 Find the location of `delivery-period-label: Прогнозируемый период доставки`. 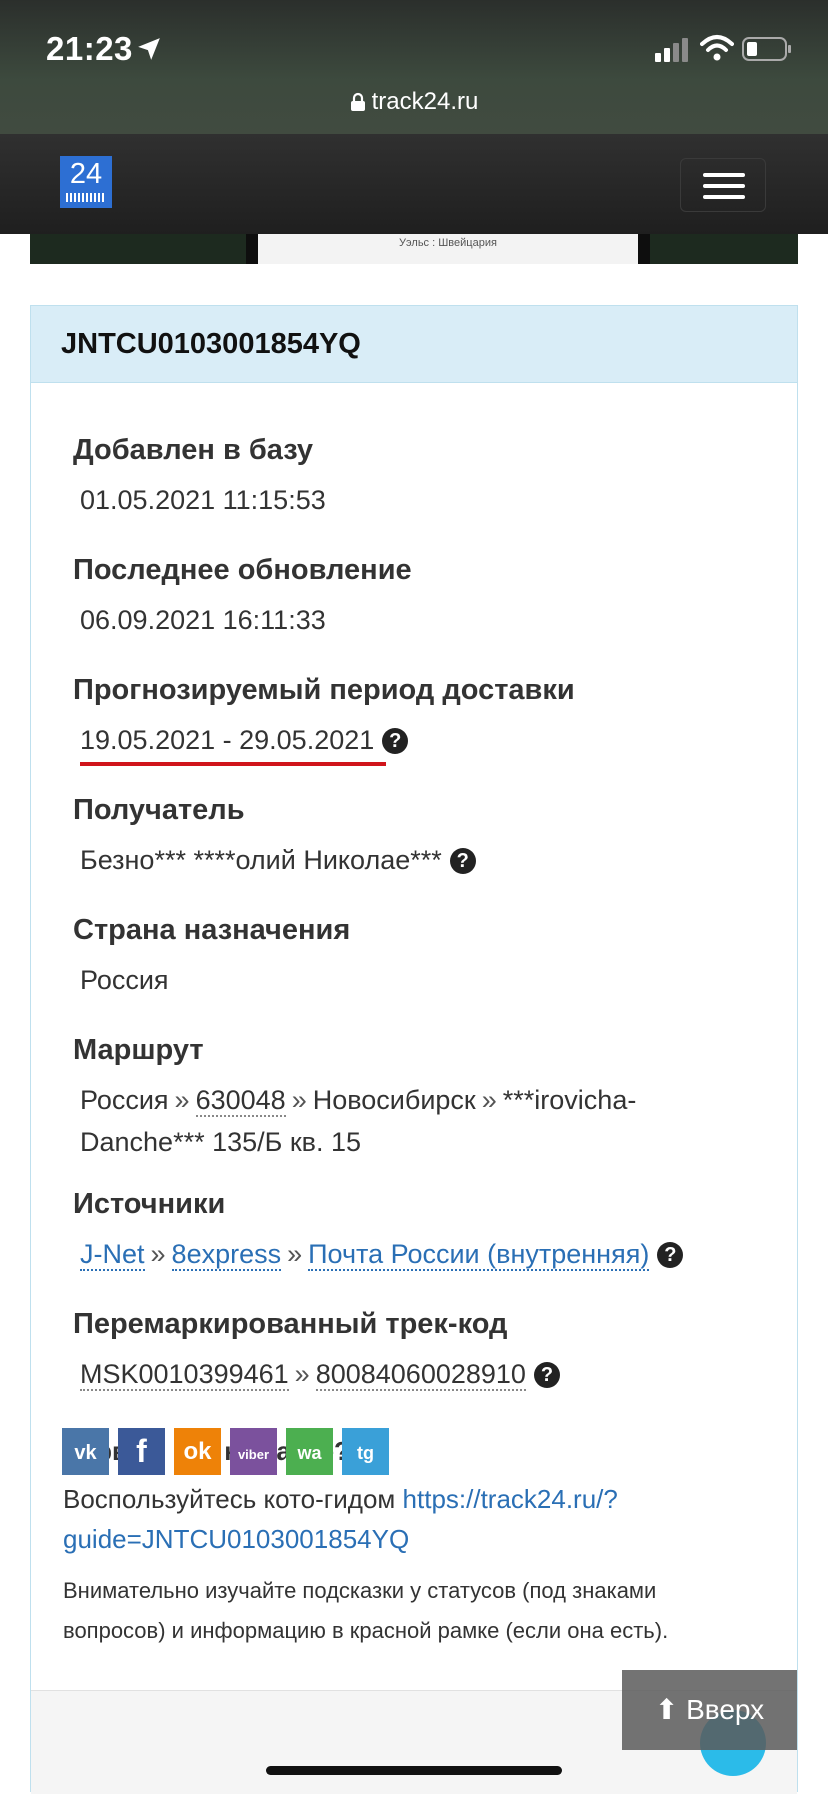

delivery-period-label: Прогнозируемый период доставки is located at coordinates (324, 690).